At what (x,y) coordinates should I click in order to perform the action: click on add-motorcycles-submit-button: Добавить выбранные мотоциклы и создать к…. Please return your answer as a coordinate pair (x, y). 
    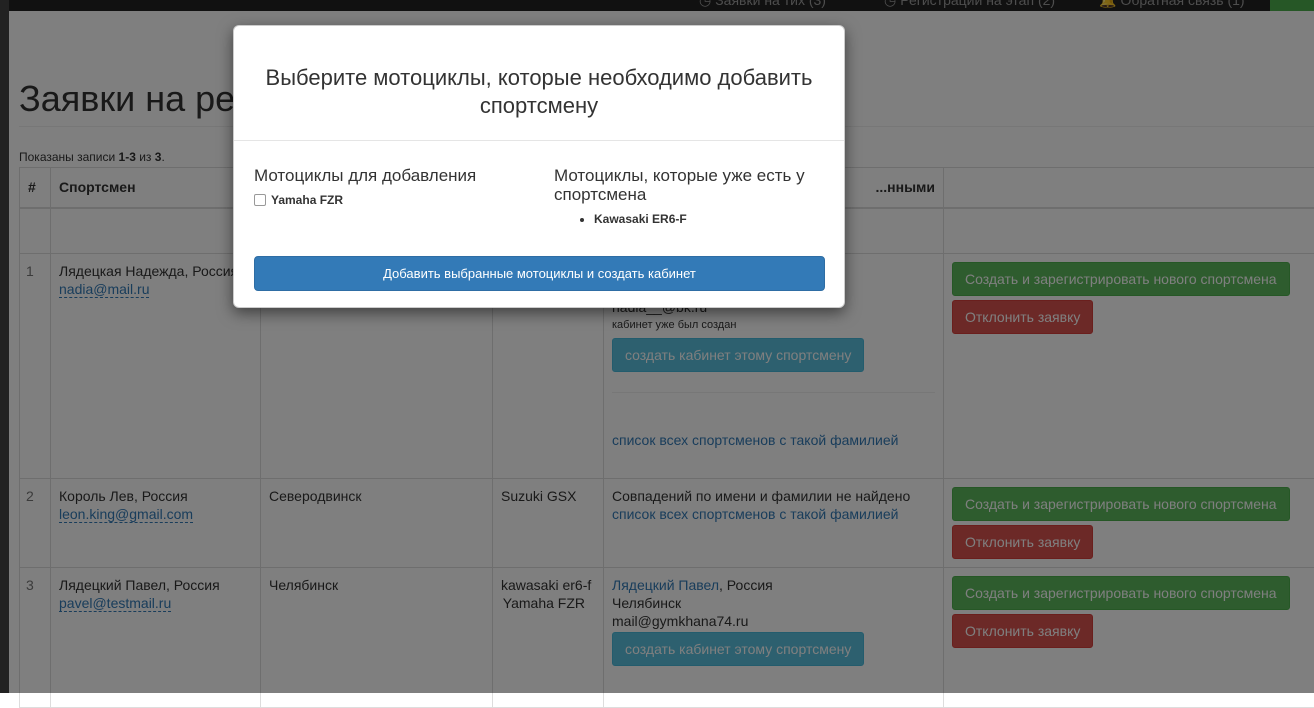
    Looking at the image, I should click on (539, 273).